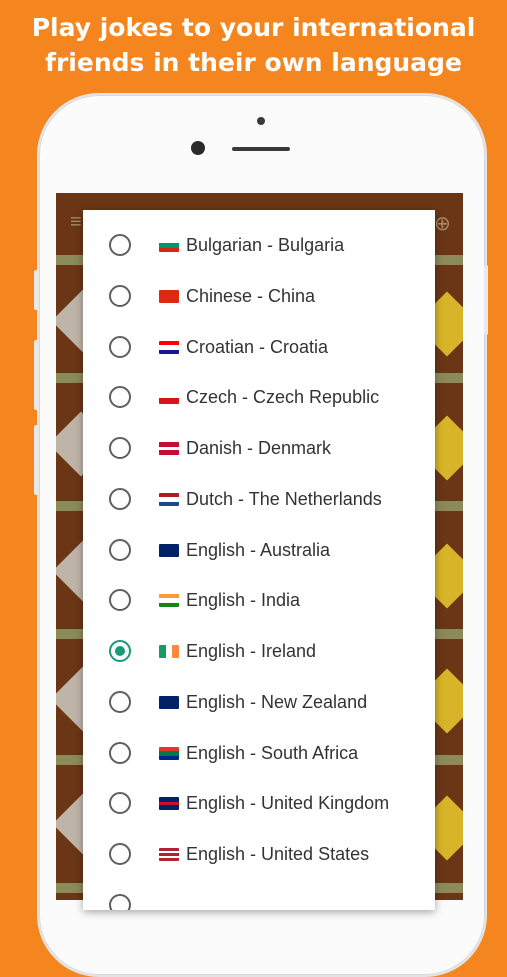 This screenshot has width=507, height=977. I want to click on bulgaria-flag-icon, so click(169, 245).